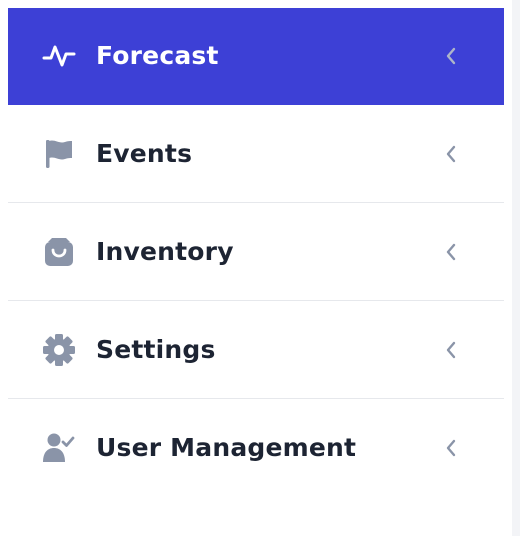 Image resolution: width=520 pixels, height=536 pixels. What do you see at coordinates (165, 251) in the screenshot?
I see `sidebar-item-label: Inventory` at bounding box center [165, 251].